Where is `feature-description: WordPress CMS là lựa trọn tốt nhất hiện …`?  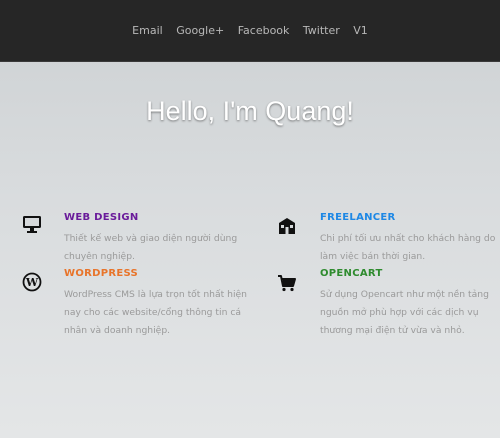 feature-description: WordPress CMS là lựa trọn tốt nhất hiện … is located at coordinates (155, 312).